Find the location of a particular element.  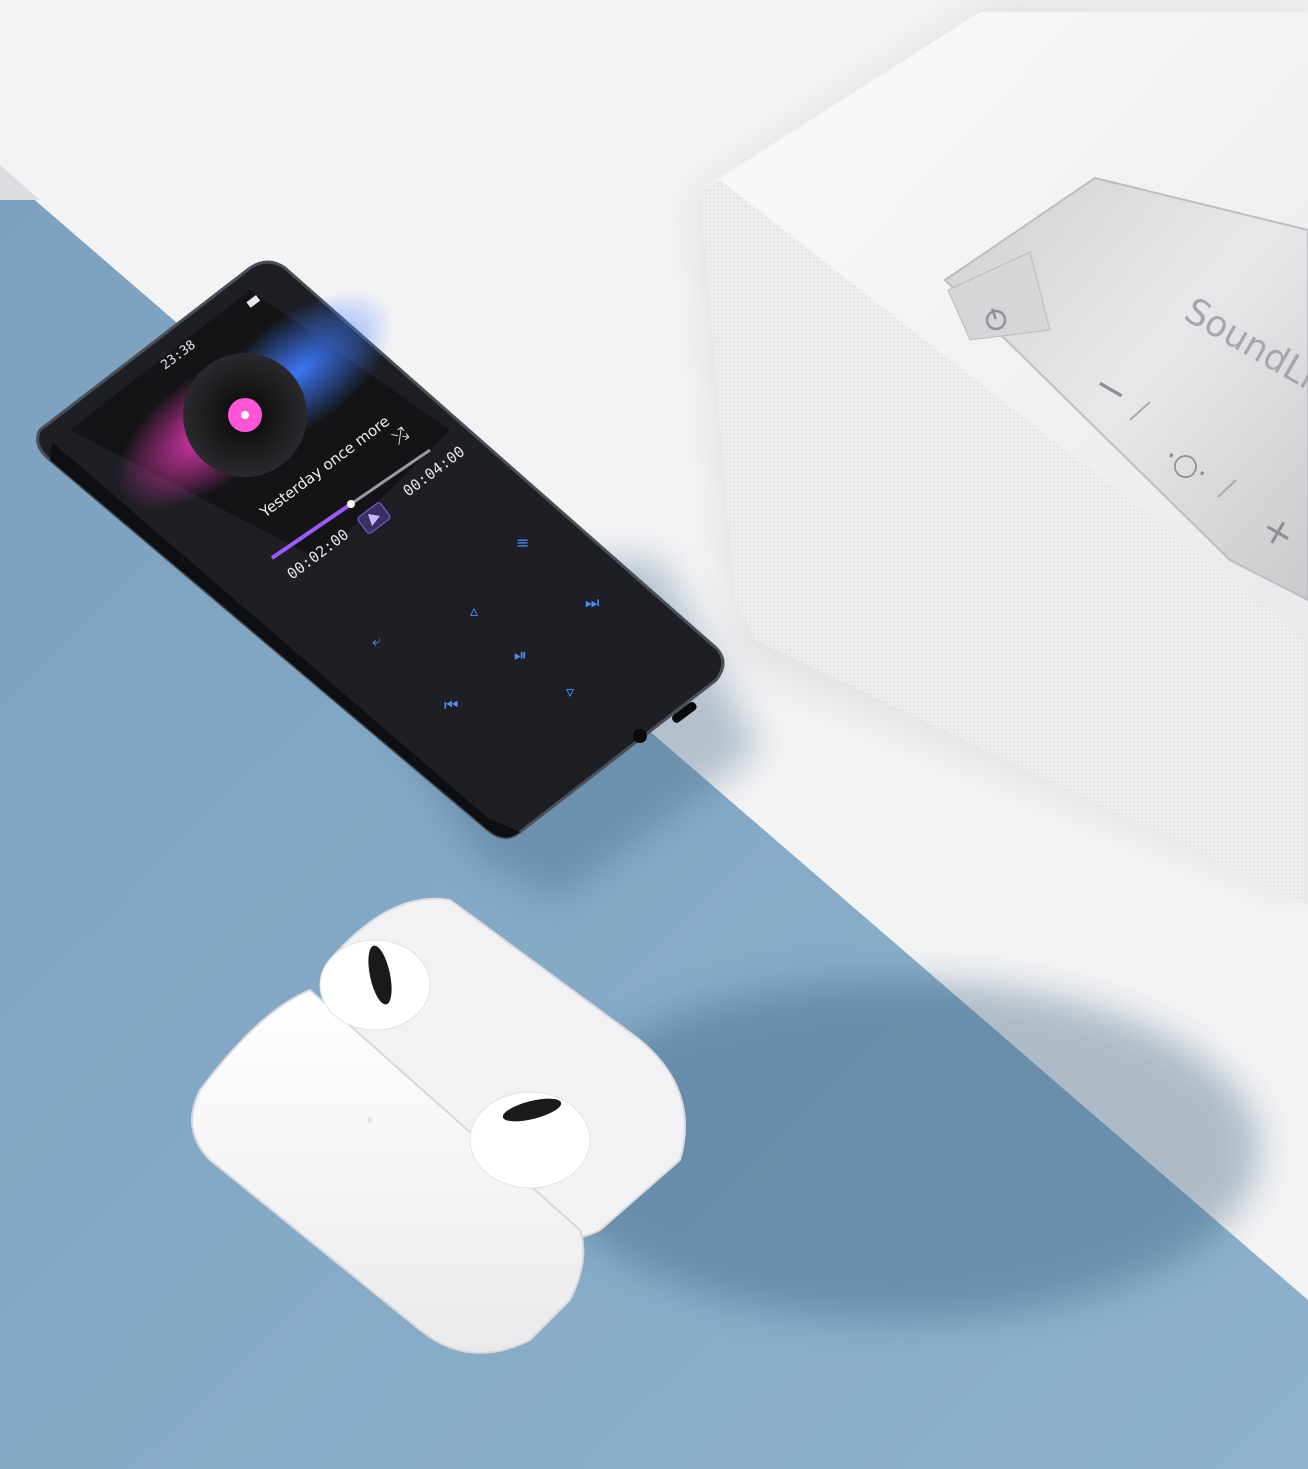

next-track-icon: ⏭ is located at coordinates (592, 602).